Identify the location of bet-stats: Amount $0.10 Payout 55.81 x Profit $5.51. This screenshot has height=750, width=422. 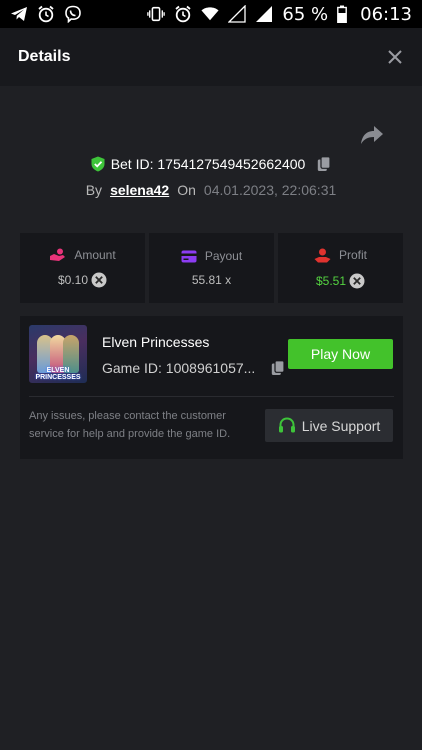
(211, 268).